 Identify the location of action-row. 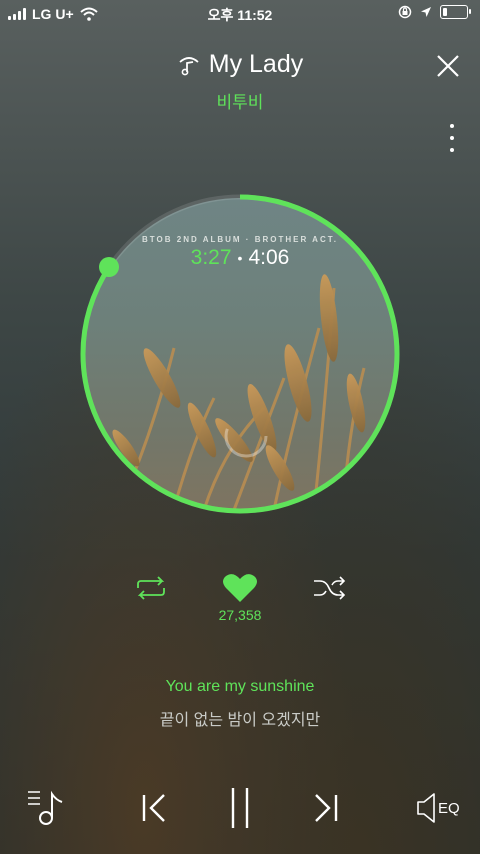
(240, 590).